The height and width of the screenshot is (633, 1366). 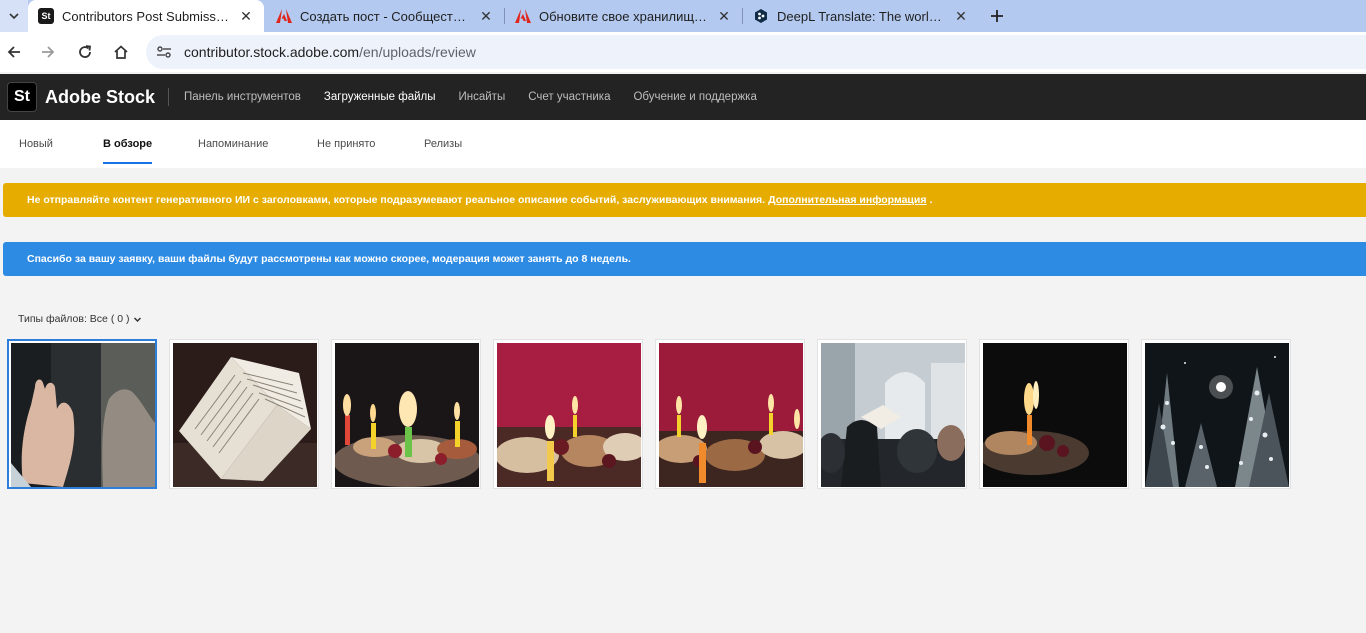 What do you see at coordinates (380, 97) in the screenshot?
I see `nav-item-uploads: Загруженные файлы` at bounding box center [380, 97].